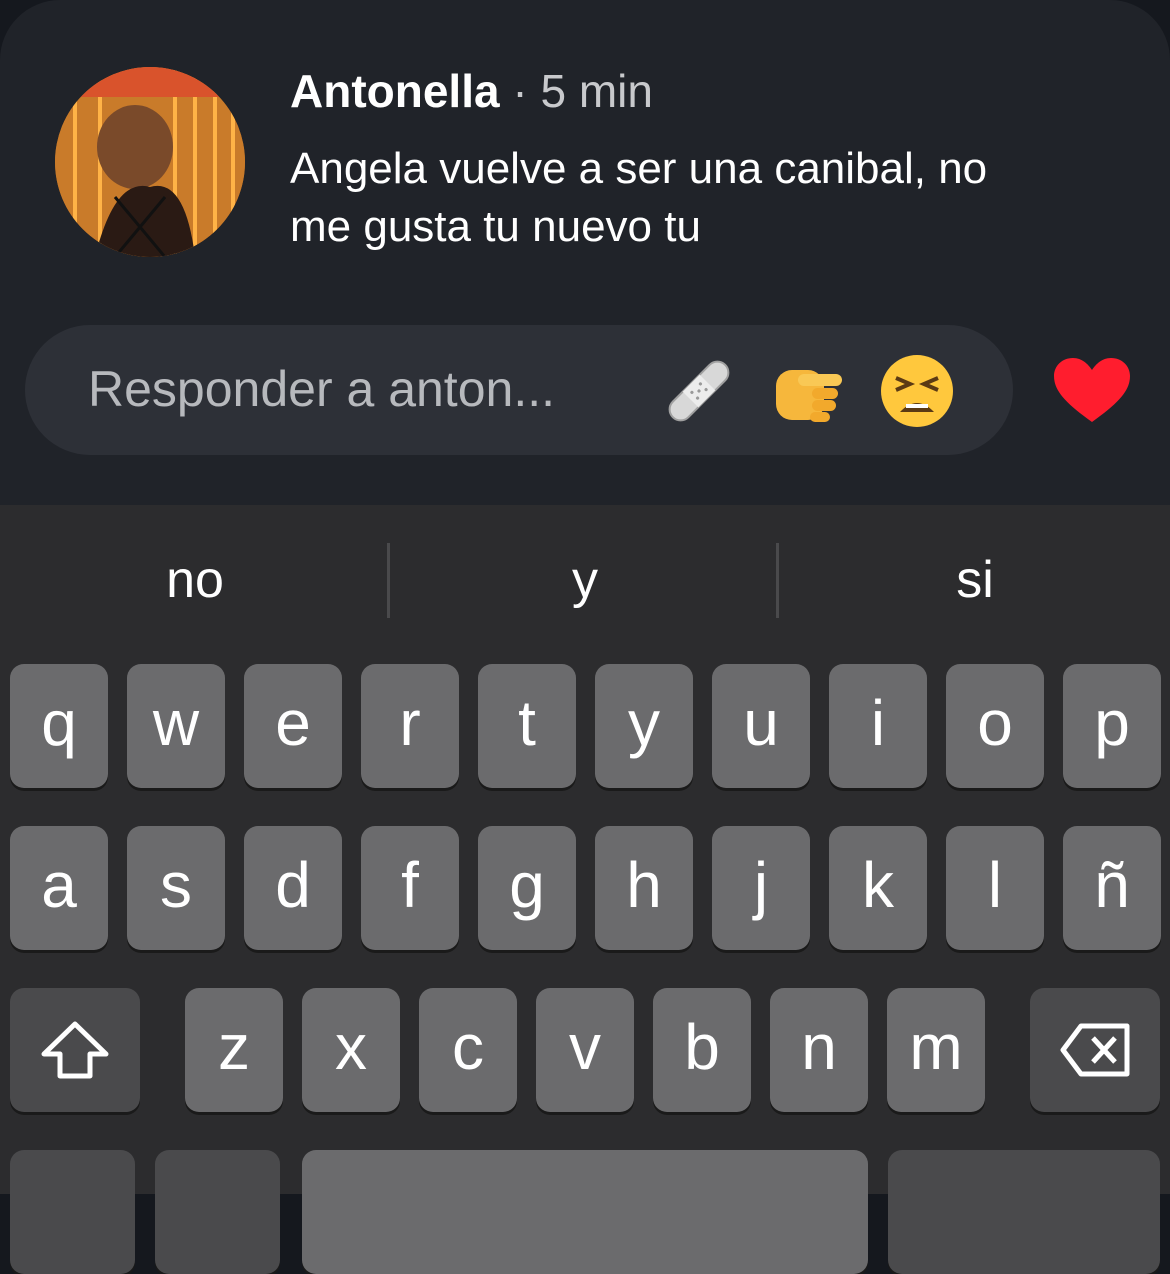 This screenshot has height=1274, width=1170. What do you see at coordinates (975, 580) in the screenshot?
I see `suggestion-3: si` at bounding box center [975, 580].